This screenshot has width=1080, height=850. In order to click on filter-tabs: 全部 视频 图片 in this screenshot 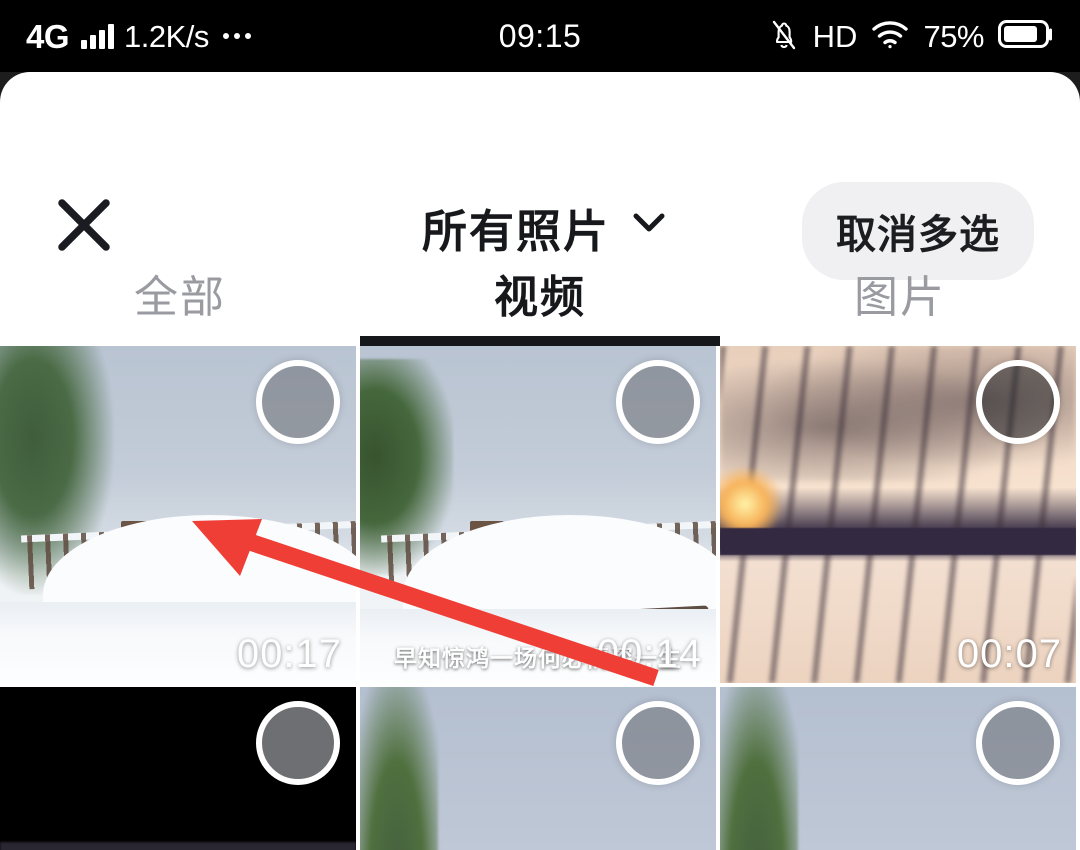, I will do `click(540, 293)`.